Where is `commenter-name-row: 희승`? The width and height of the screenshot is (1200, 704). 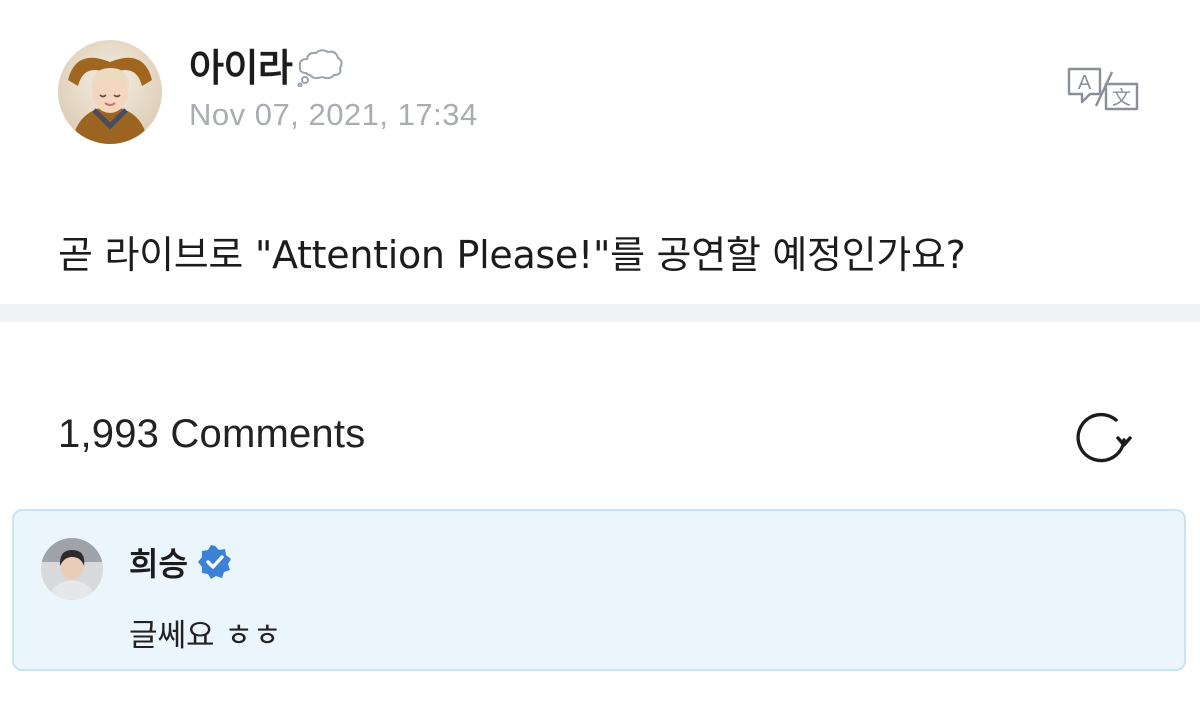
commenter-name-row: 희승 is located at coordinates (180, 562).